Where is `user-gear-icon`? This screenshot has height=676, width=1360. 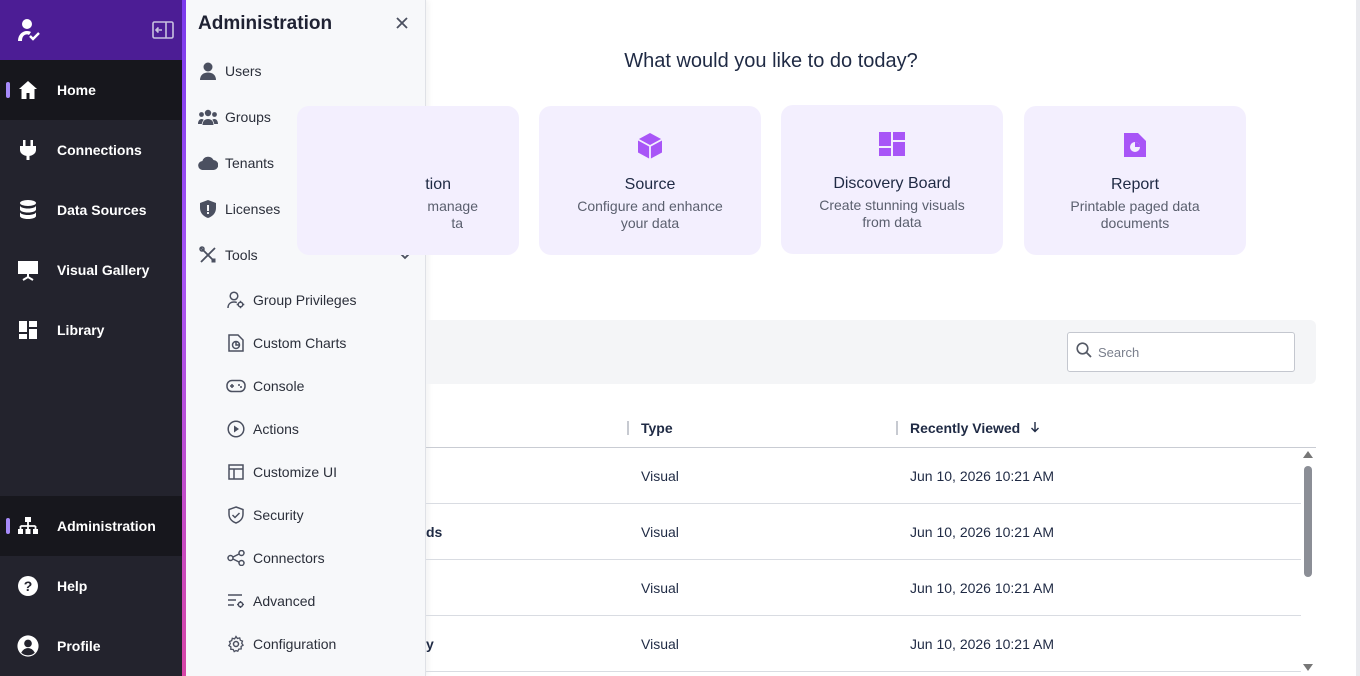 user-gear-icon is located at coordinates (236, 300).